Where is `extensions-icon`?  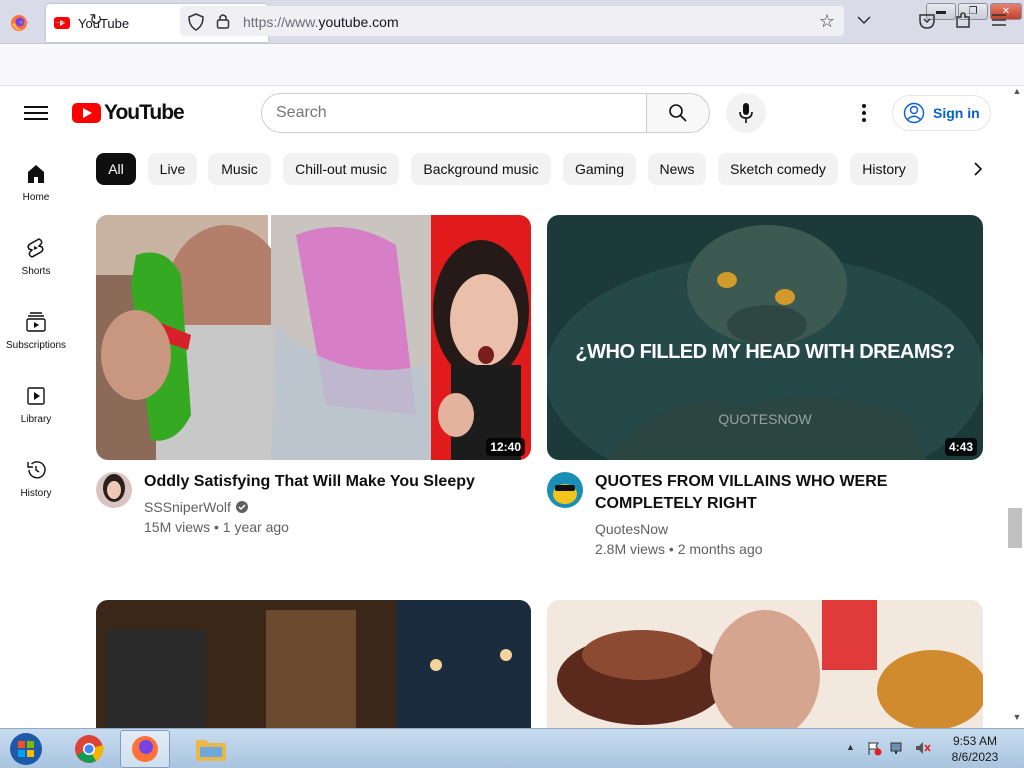 extensions-icon is located at coordinates (964, 21).